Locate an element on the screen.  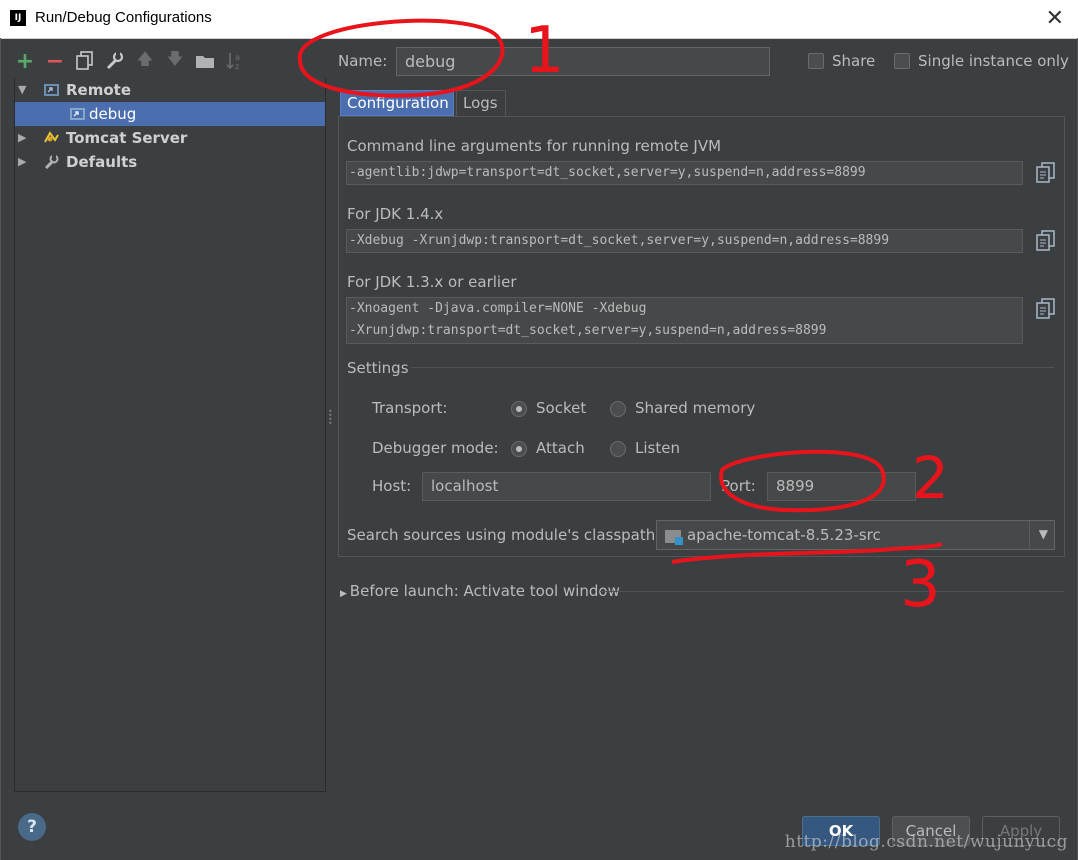
jdk14-label: For JDK 1.4.x is located at coordinates (395, 214).